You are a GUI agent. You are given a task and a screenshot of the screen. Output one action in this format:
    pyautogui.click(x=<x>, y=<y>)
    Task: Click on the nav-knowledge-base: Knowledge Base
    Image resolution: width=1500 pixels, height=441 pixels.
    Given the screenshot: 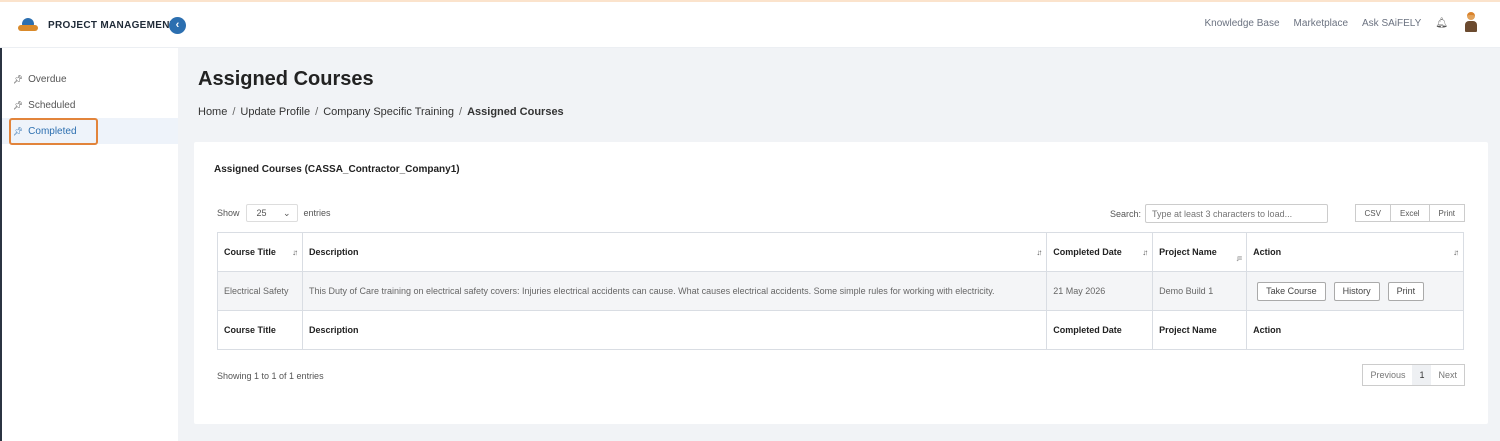 What is the action you would take?
    pyautogui.click(x=1241, y=23)
    